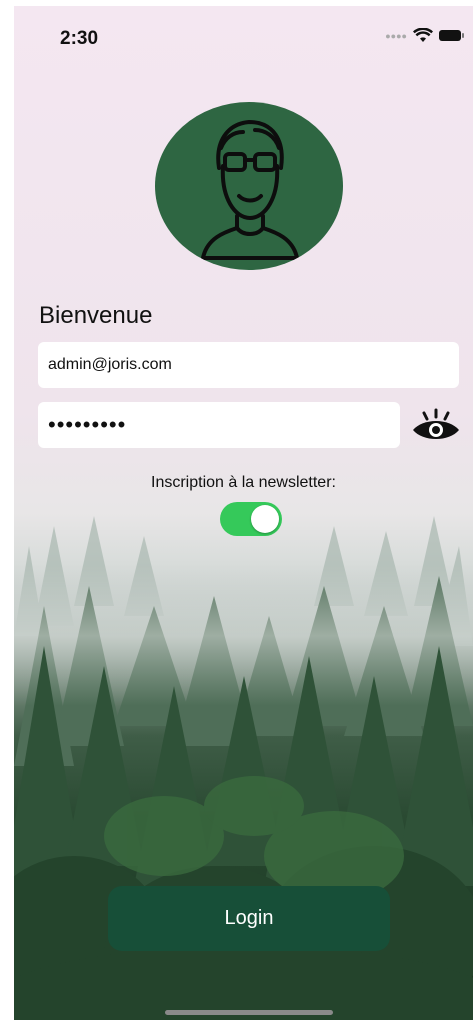 This screenshot has width=473, height=1020. What do you see at coordinates (250, 190) in the screenshot?
I see `user-avatar-icon` at bounding box center [250, 190].